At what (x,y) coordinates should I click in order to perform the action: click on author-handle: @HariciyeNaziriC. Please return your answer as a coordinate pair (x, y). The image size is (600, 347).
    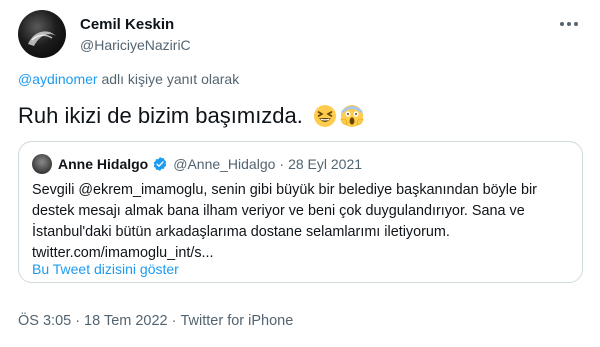
    Looking at the image, I should click on (135, 45).